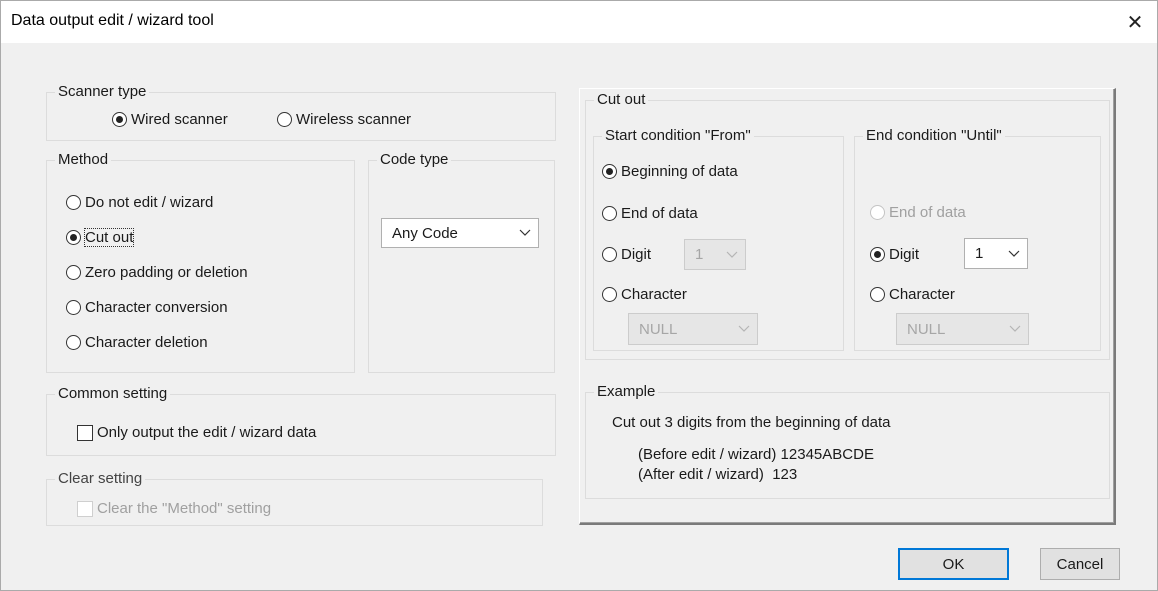 This screenshot has width=1158, height=591. What do you see at coordinates (109, 237) in the screenshot?
I see `radio-label: Cut out` at bounding box center [109, 237].